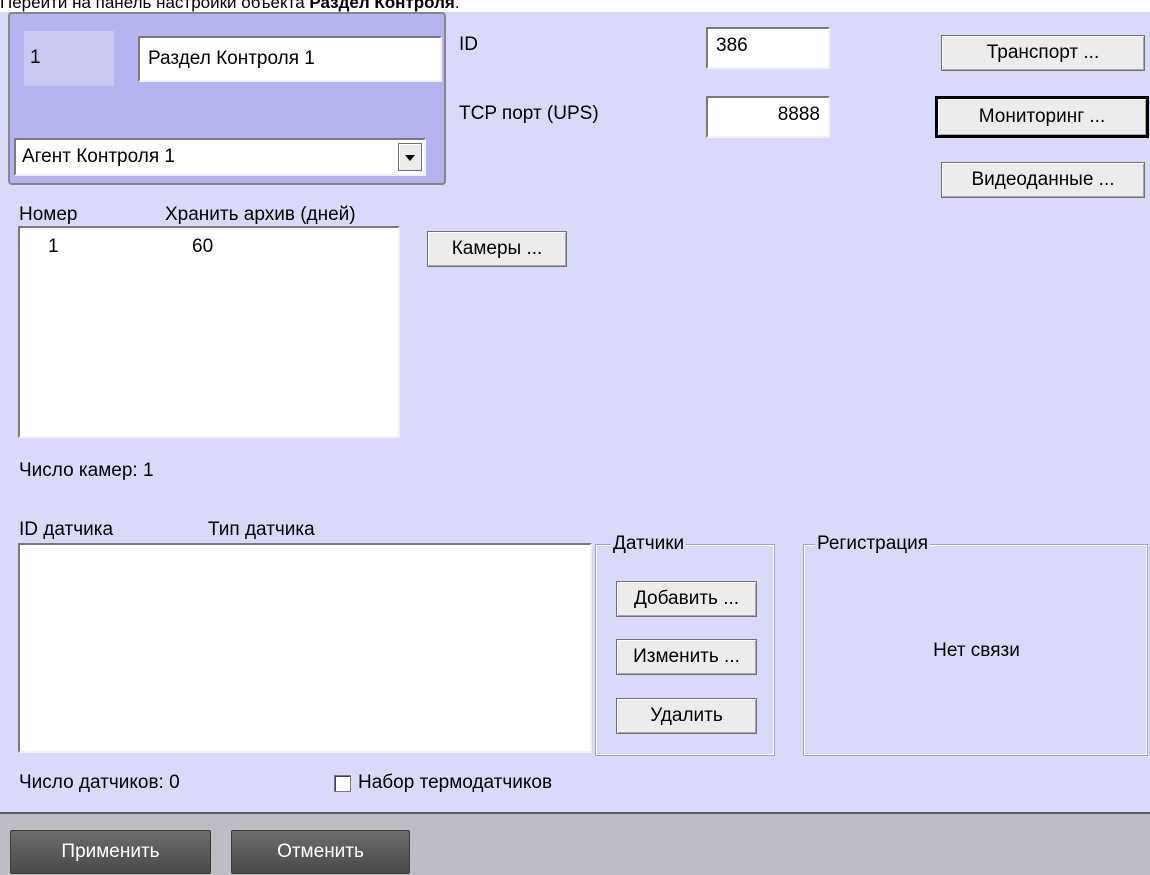 Image resolution: width=1150 pixels, height=875 pixels. I want to click on camera-row-archive: 60, so click(202, 247).